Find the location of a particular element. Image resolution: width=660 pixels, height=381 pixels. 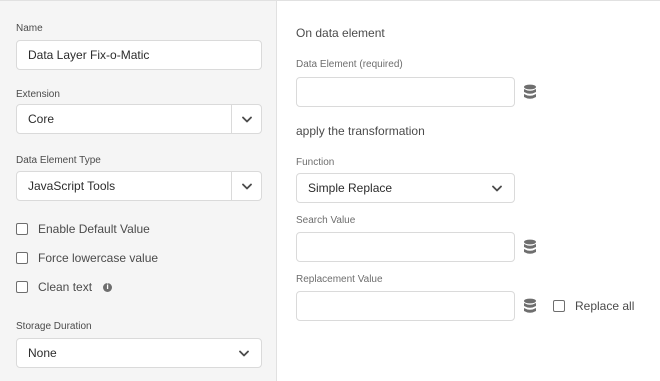

data-element-type-dropdown-button is located at coordinates (246, 186).